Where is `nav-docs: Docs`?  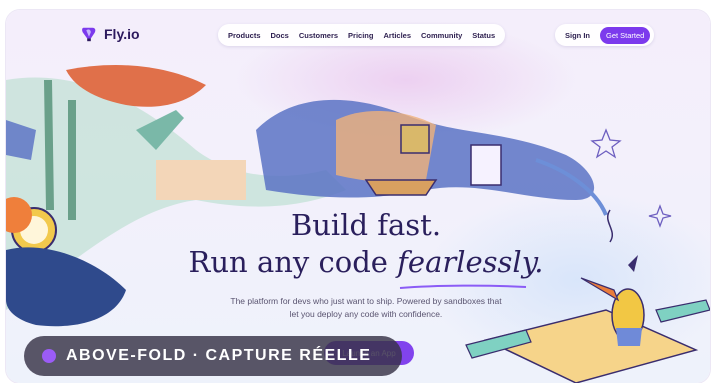
nav-docs: Docs is located at coordinates (280, 35).